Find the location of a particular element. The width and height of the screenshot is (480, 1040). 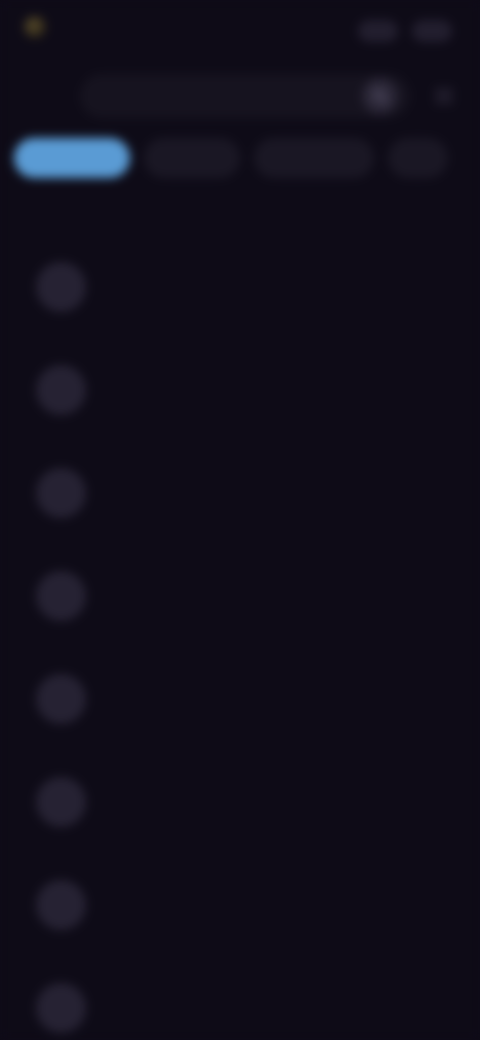

search-row is located at coordinates (240, 95).